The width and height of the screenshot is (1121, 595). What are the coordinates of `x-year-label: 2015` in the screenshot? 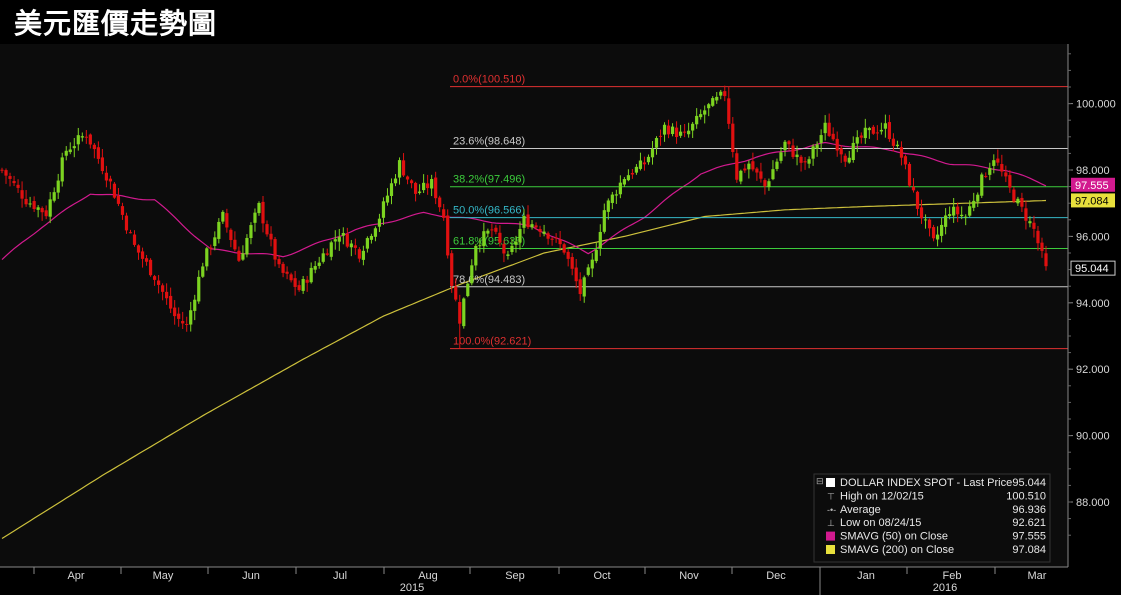 It's located at (412, 588).